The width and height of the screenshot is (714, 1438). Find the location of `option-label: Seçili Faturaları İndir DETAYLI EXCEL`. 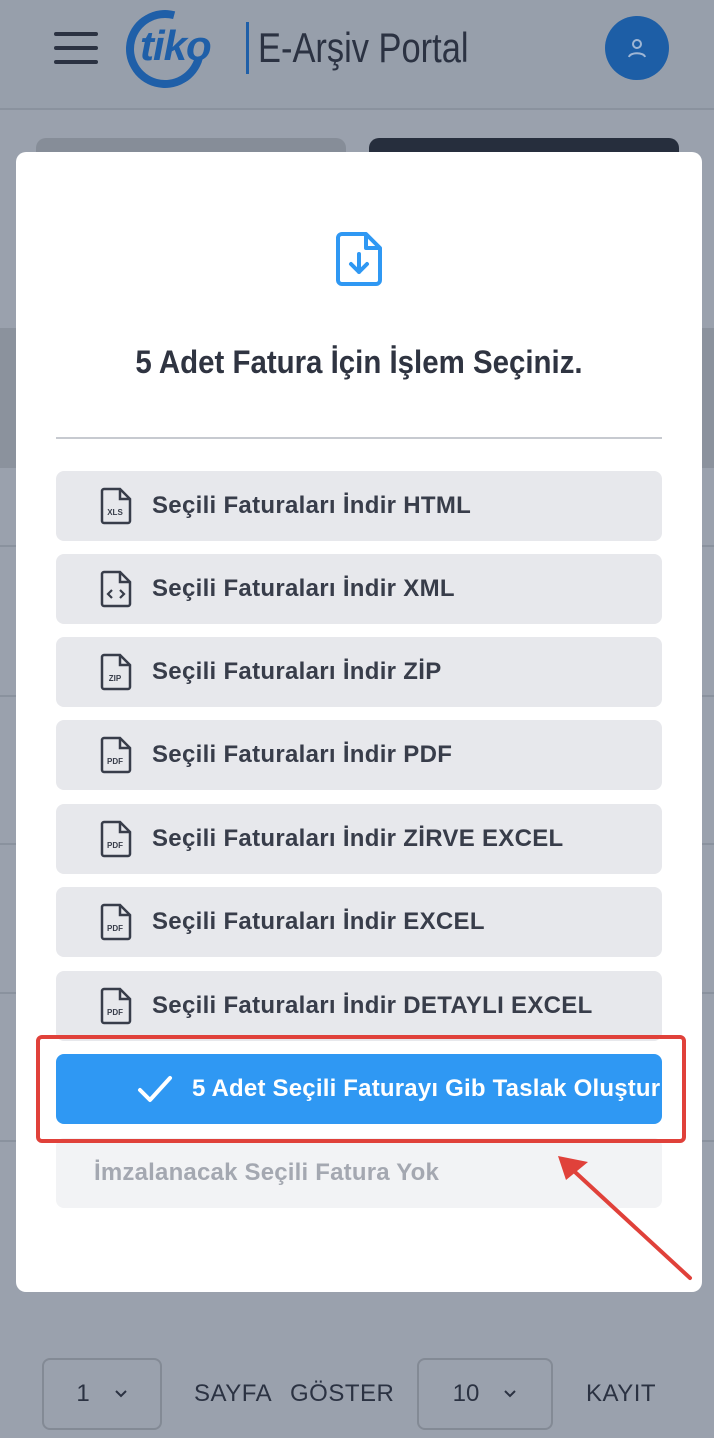

option-label: Seçili Faturaları İndir DETAYLI EXCEL is located at coordinates (372, 1005).